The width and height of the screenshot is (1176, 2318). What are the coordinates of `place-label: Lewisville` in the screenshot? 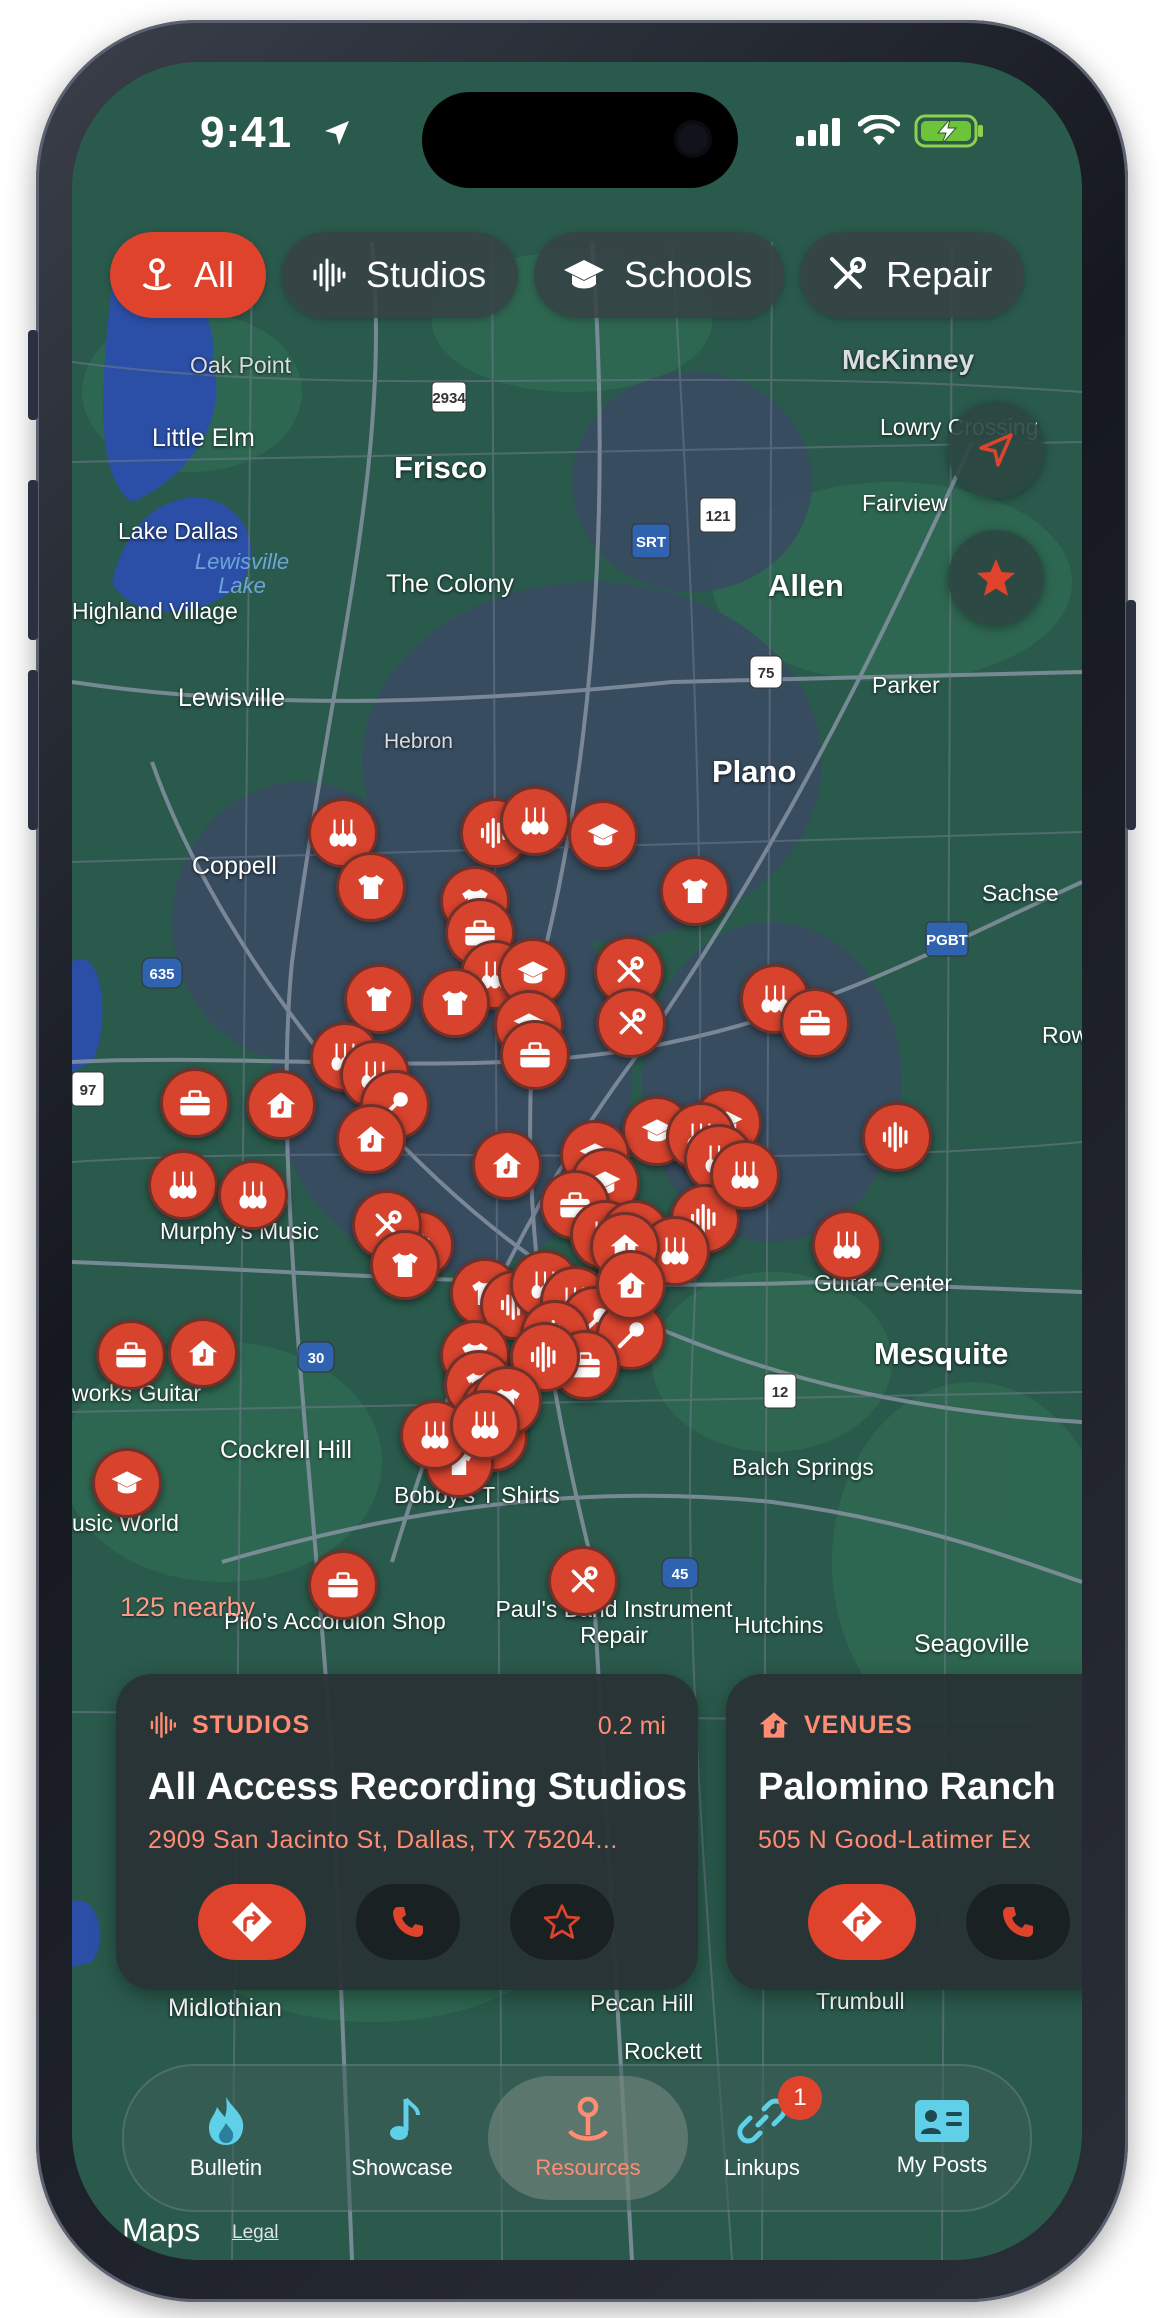 It's located at (231, 698).